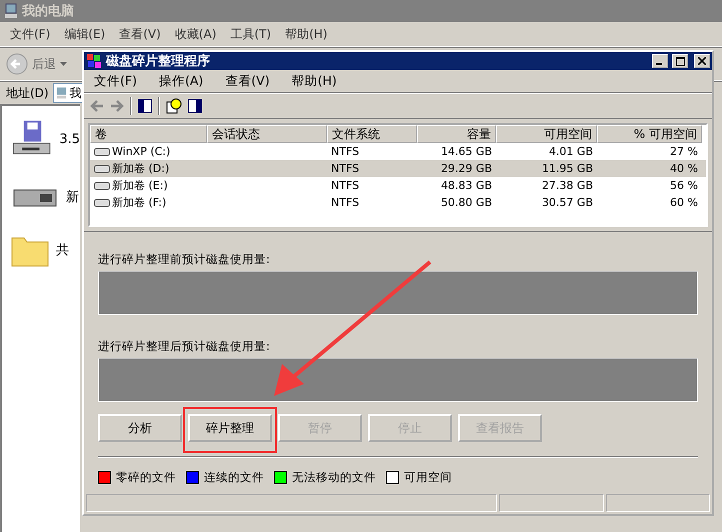  I want to click on volume-name: WinXP (C:), so click(141, 152).